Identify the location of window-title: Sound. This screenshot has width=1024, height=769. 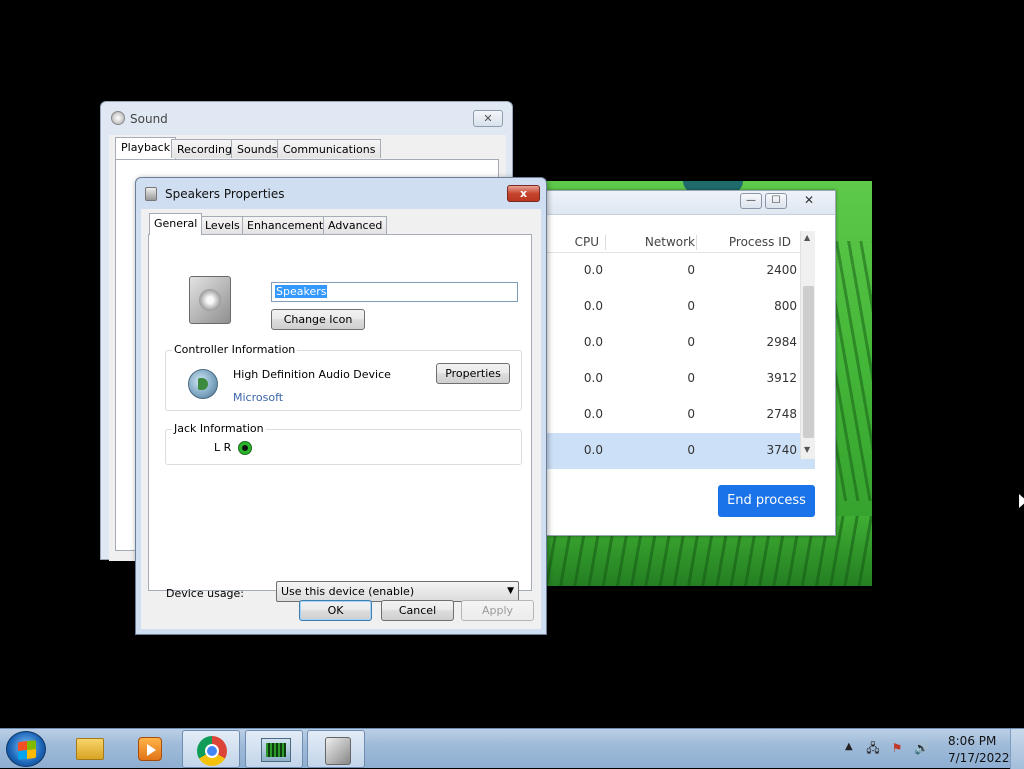
(149, 119).